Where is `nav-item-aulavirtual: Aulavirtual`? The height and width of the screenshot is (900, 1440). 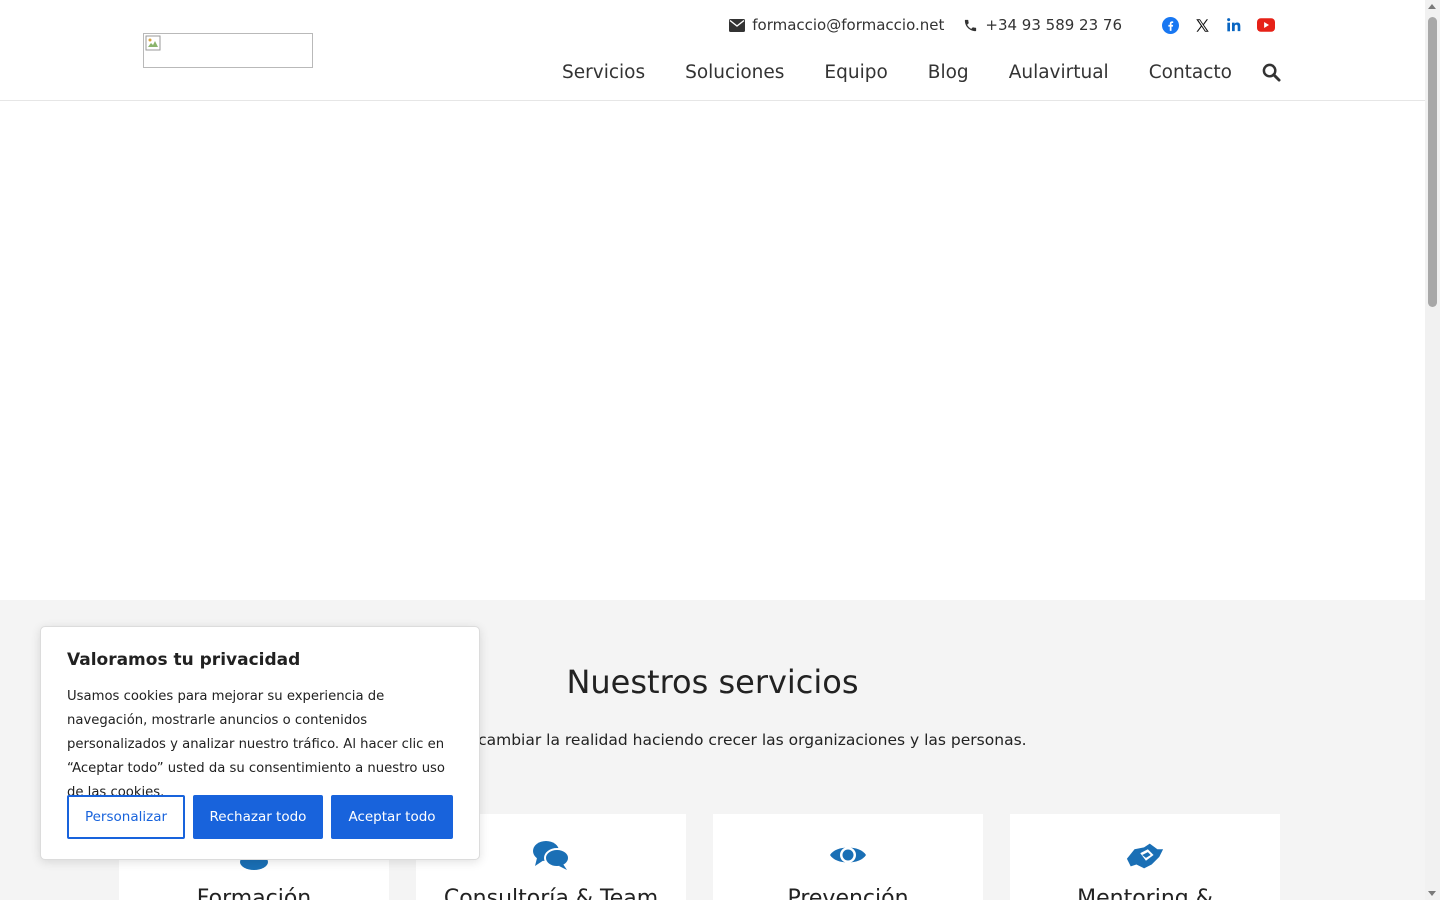
nav-item-aulavirtual: Aulavirtual is located at coordinates (1059, 72).